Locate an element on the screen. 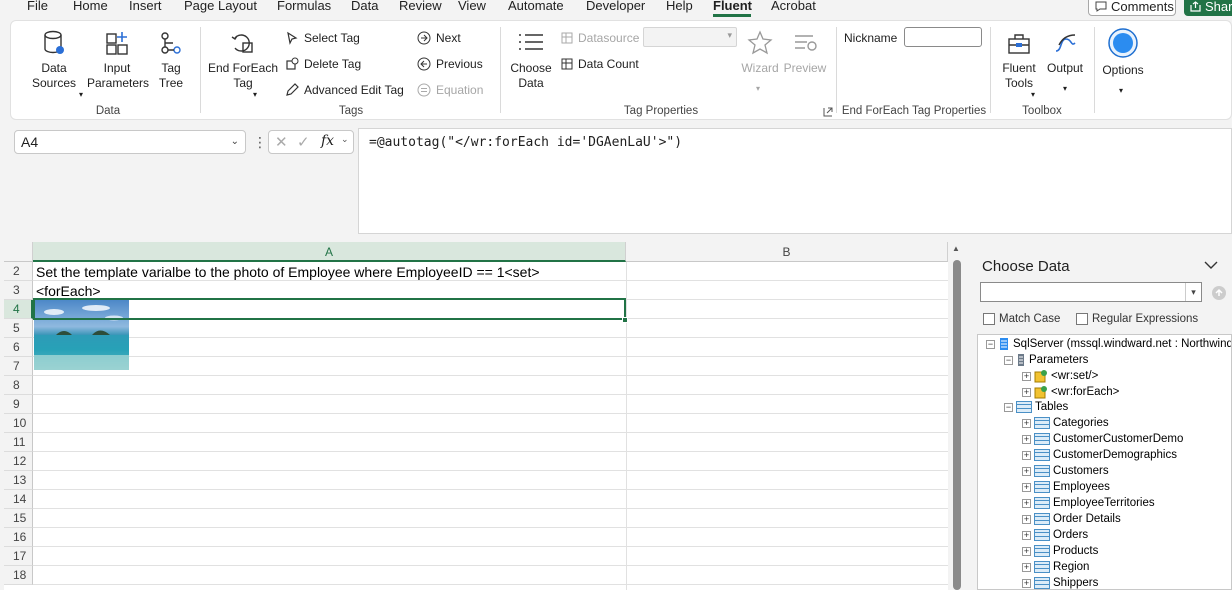  tree-node-table: + Order Details is located at coordinates (1071, 519).